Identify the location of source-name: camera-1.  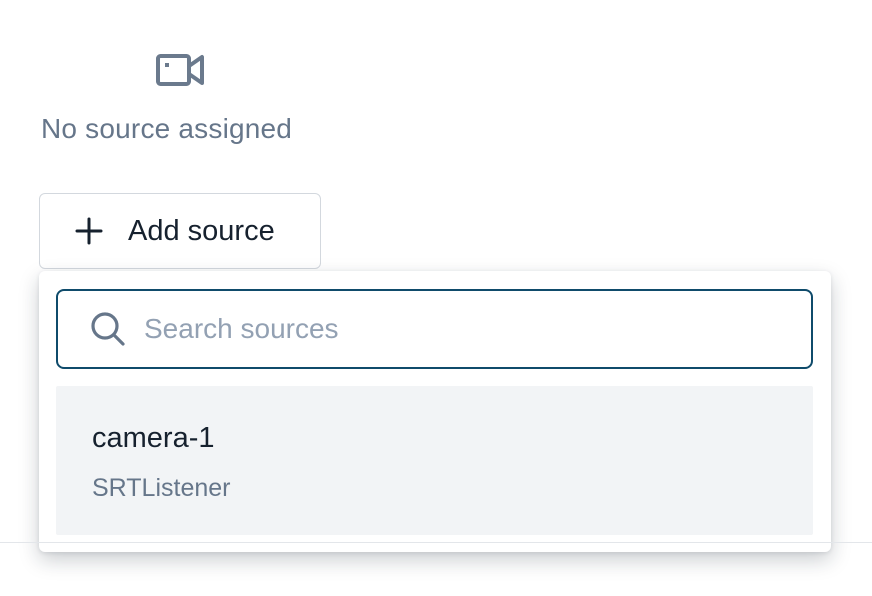
(153, 438).